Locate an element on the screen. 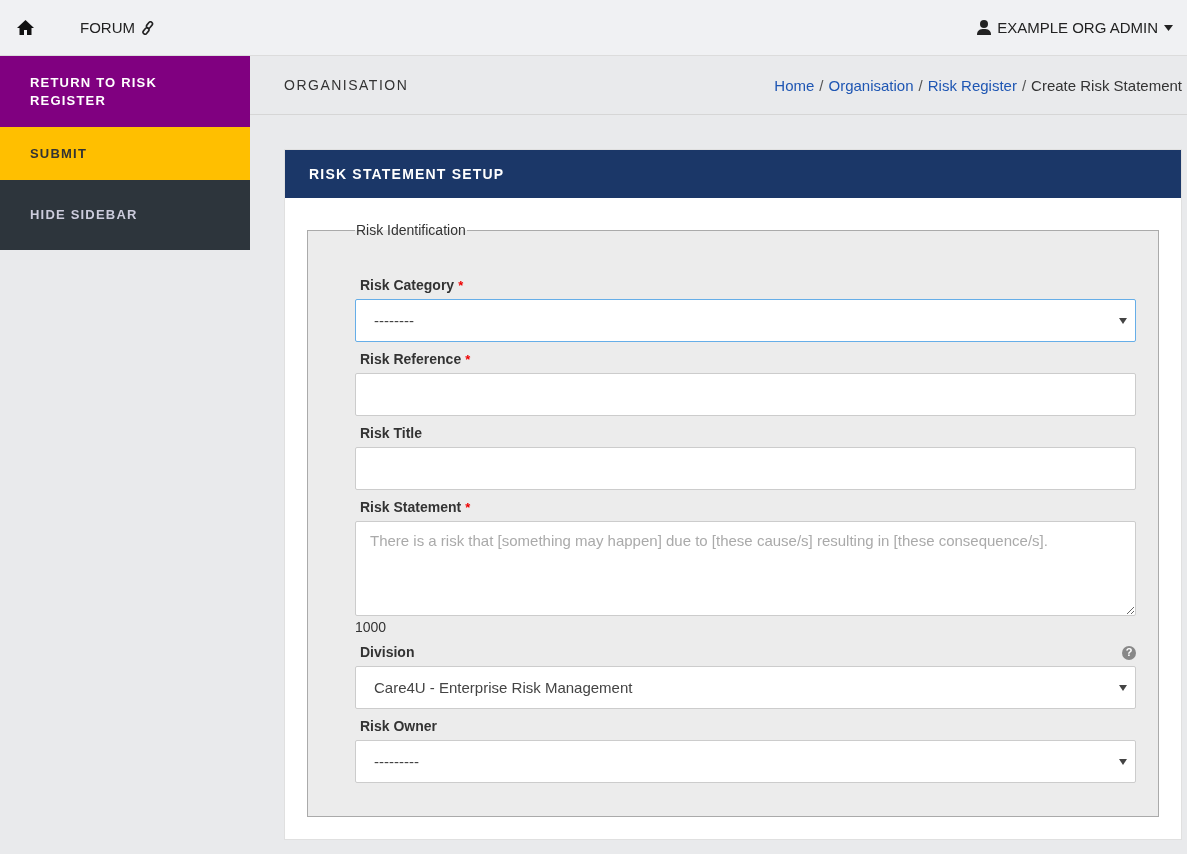 The image size is (1187, 854). breadcrumb-link: Organisation is located at coordinates (871, 85).